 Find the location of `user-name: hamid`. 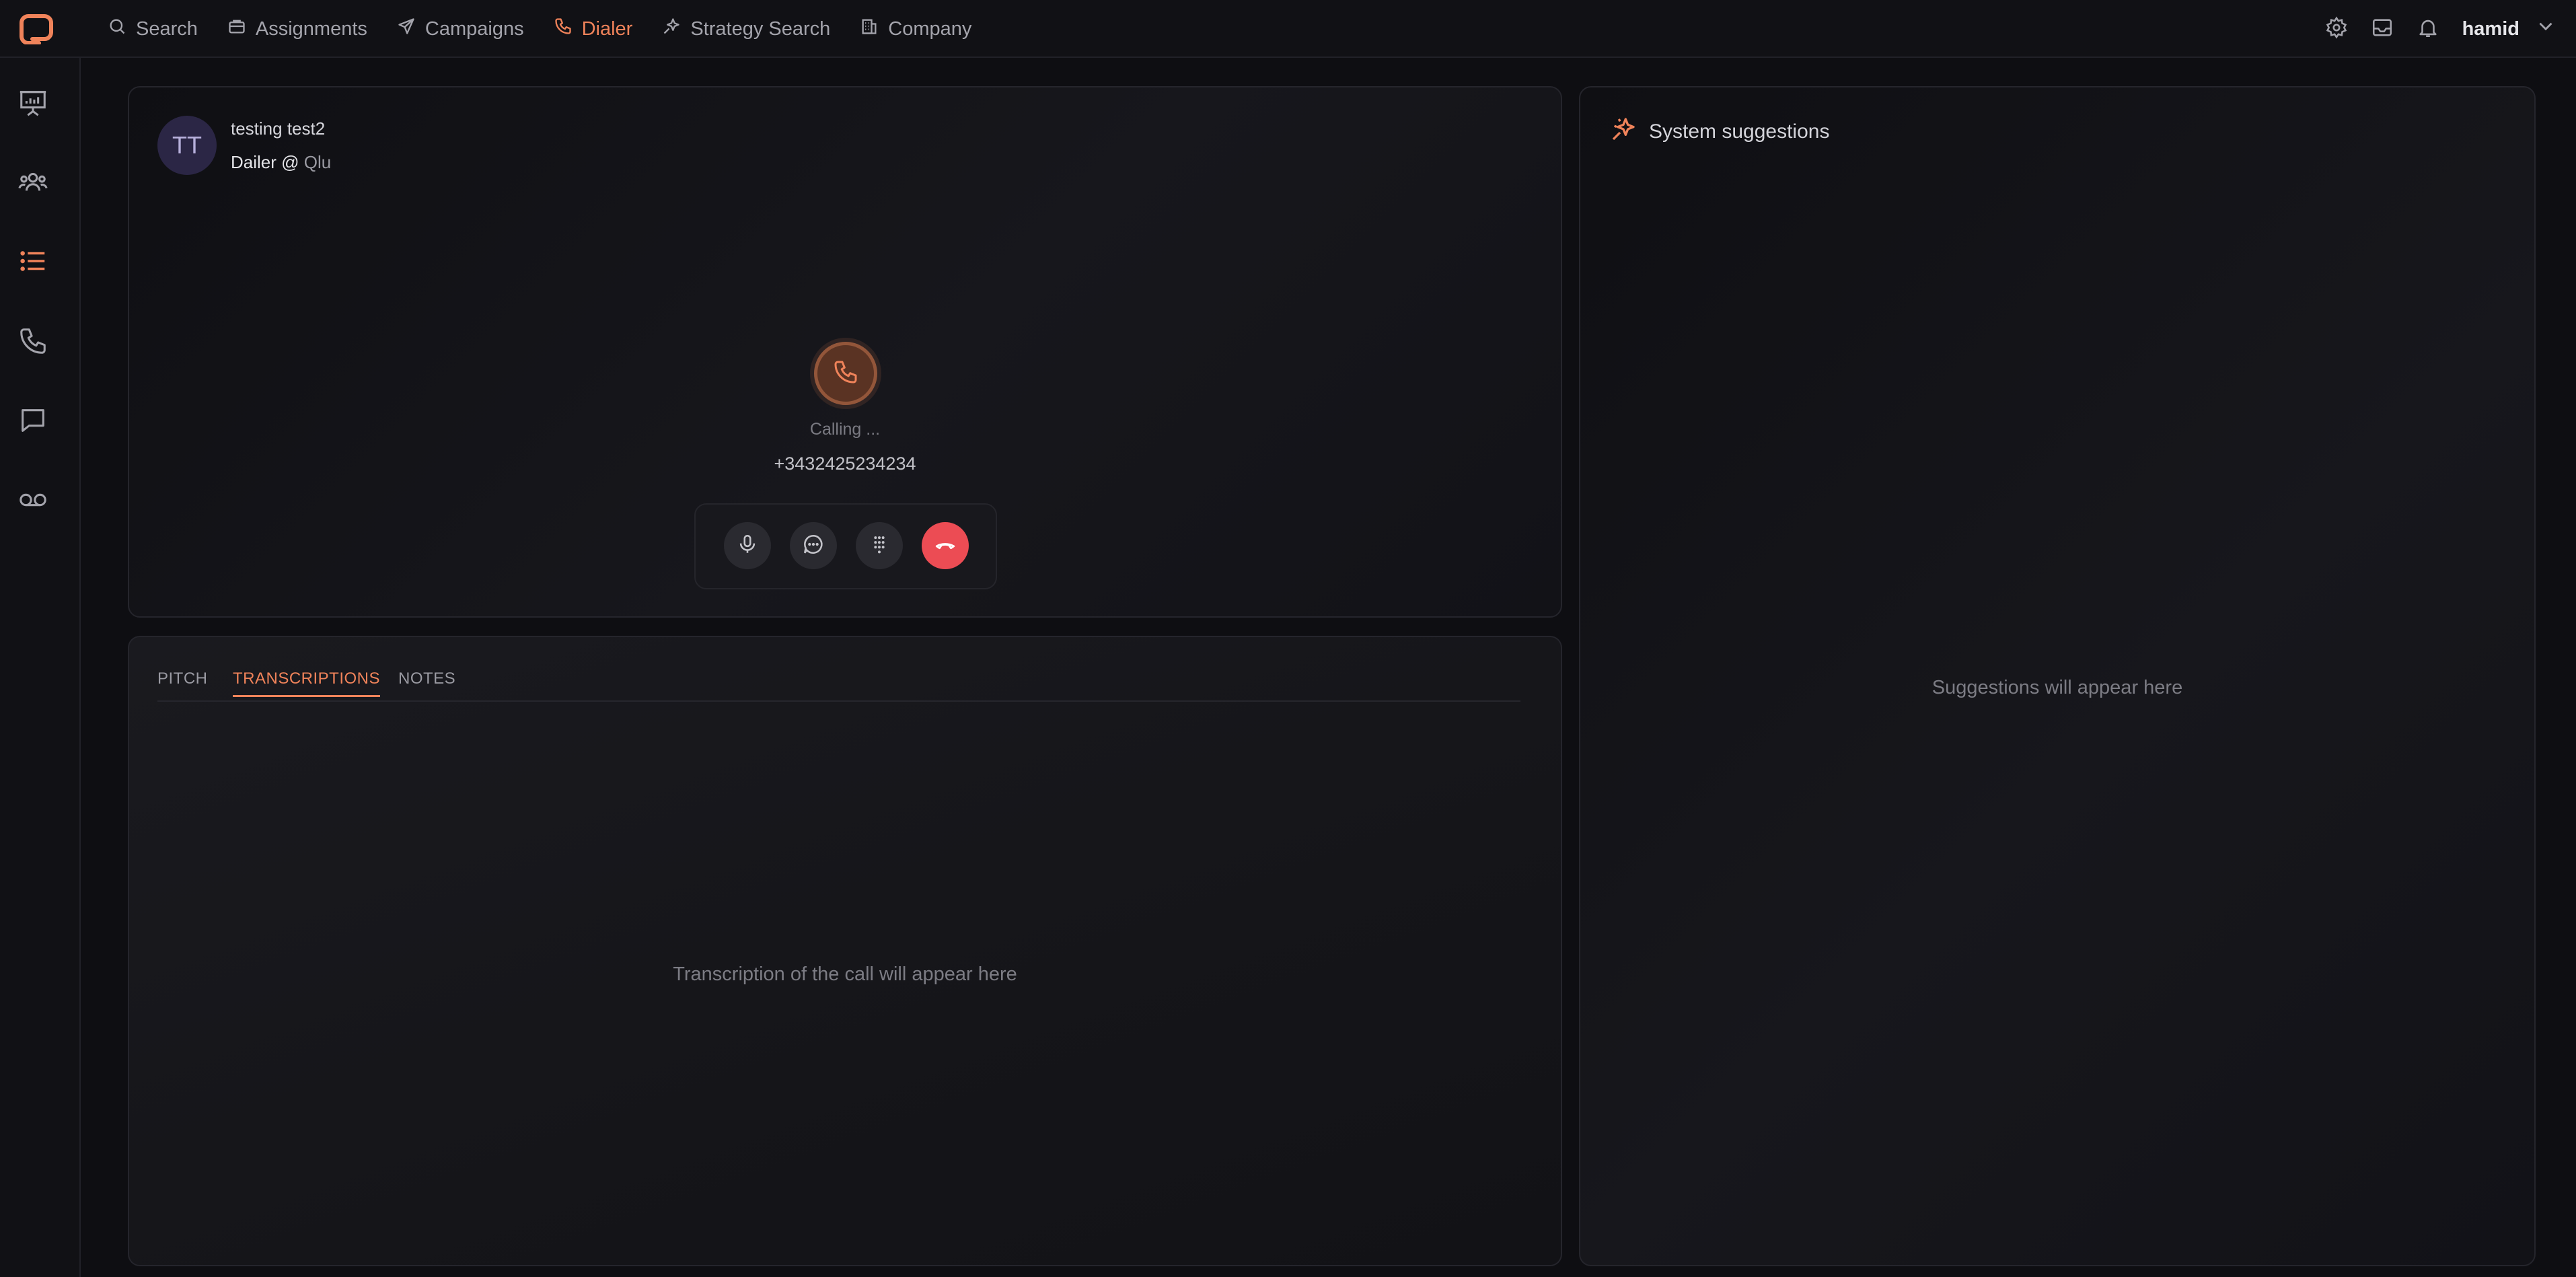

user-name: hamid is located at coordinates (2490, 28).